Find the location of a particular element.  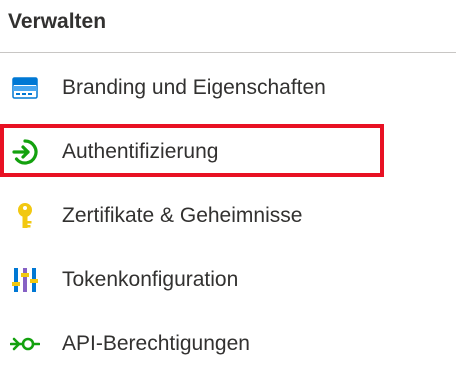

section-divider is located at coordinates (228, 52).